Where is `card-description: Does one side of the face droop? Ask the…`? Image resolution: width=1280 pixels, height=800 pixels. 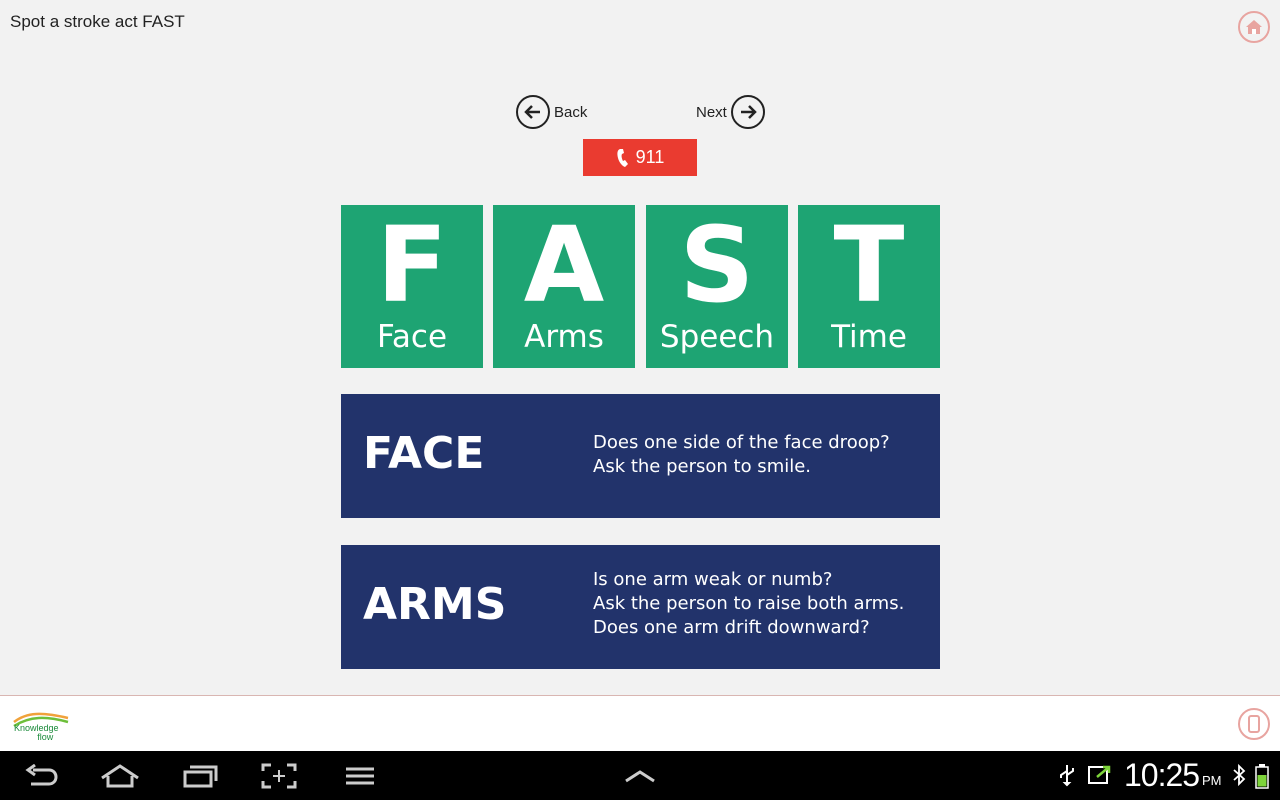
card-description: Does one side of the face droop? Ask the… is located at coordinates (741, 455).